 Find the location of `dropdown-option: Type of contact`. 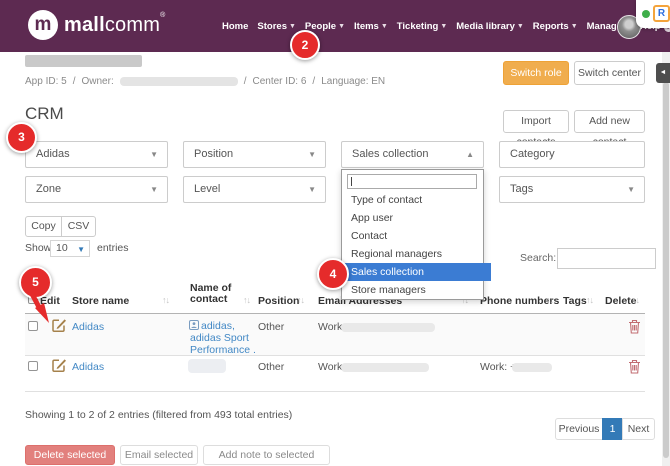

dropdown-option: Type of contact is located at coordinates (417, 200).